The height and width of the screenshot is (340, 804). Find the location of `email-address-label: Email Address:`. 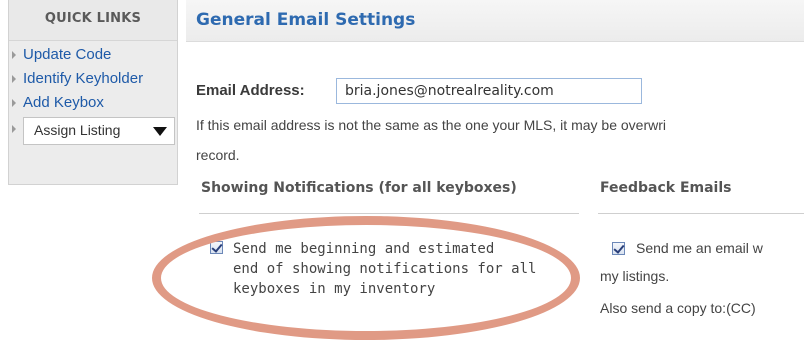

email-address-label: Email Address: is located at coordinates (250, 90).